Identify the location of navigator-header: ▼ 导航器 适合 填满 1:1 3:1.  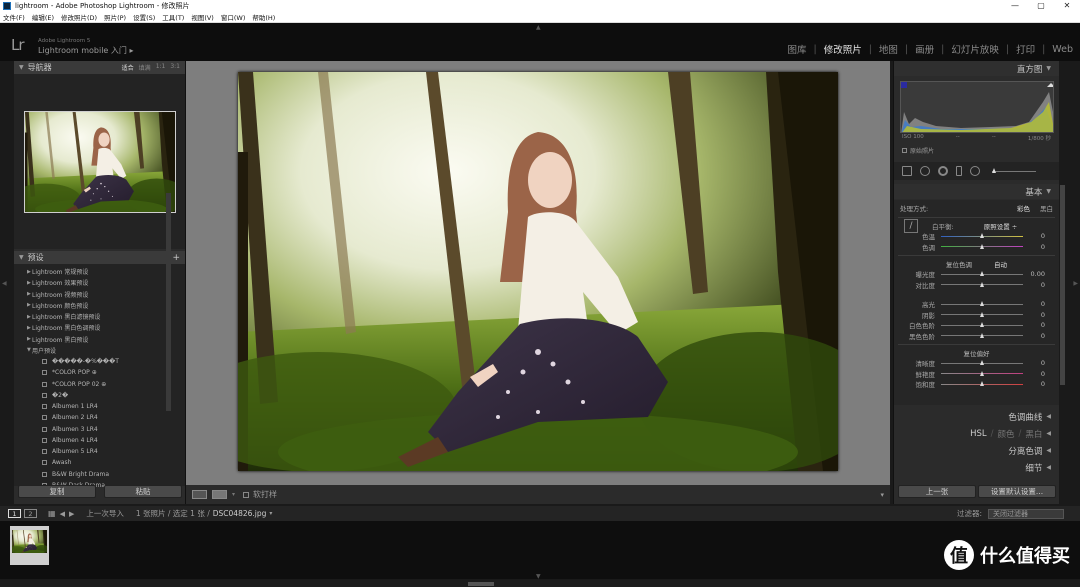
(99, 67).